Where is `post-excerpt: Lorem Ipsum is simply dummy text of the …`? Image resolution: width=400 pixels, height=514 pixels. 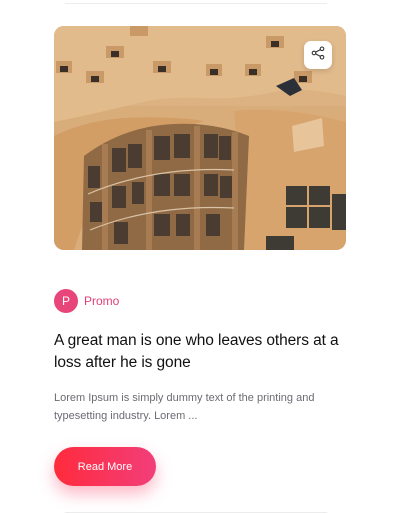
post-excerpt: Lorem Ipsum is simply dummy text of the … is located at coordinates (184, 407).